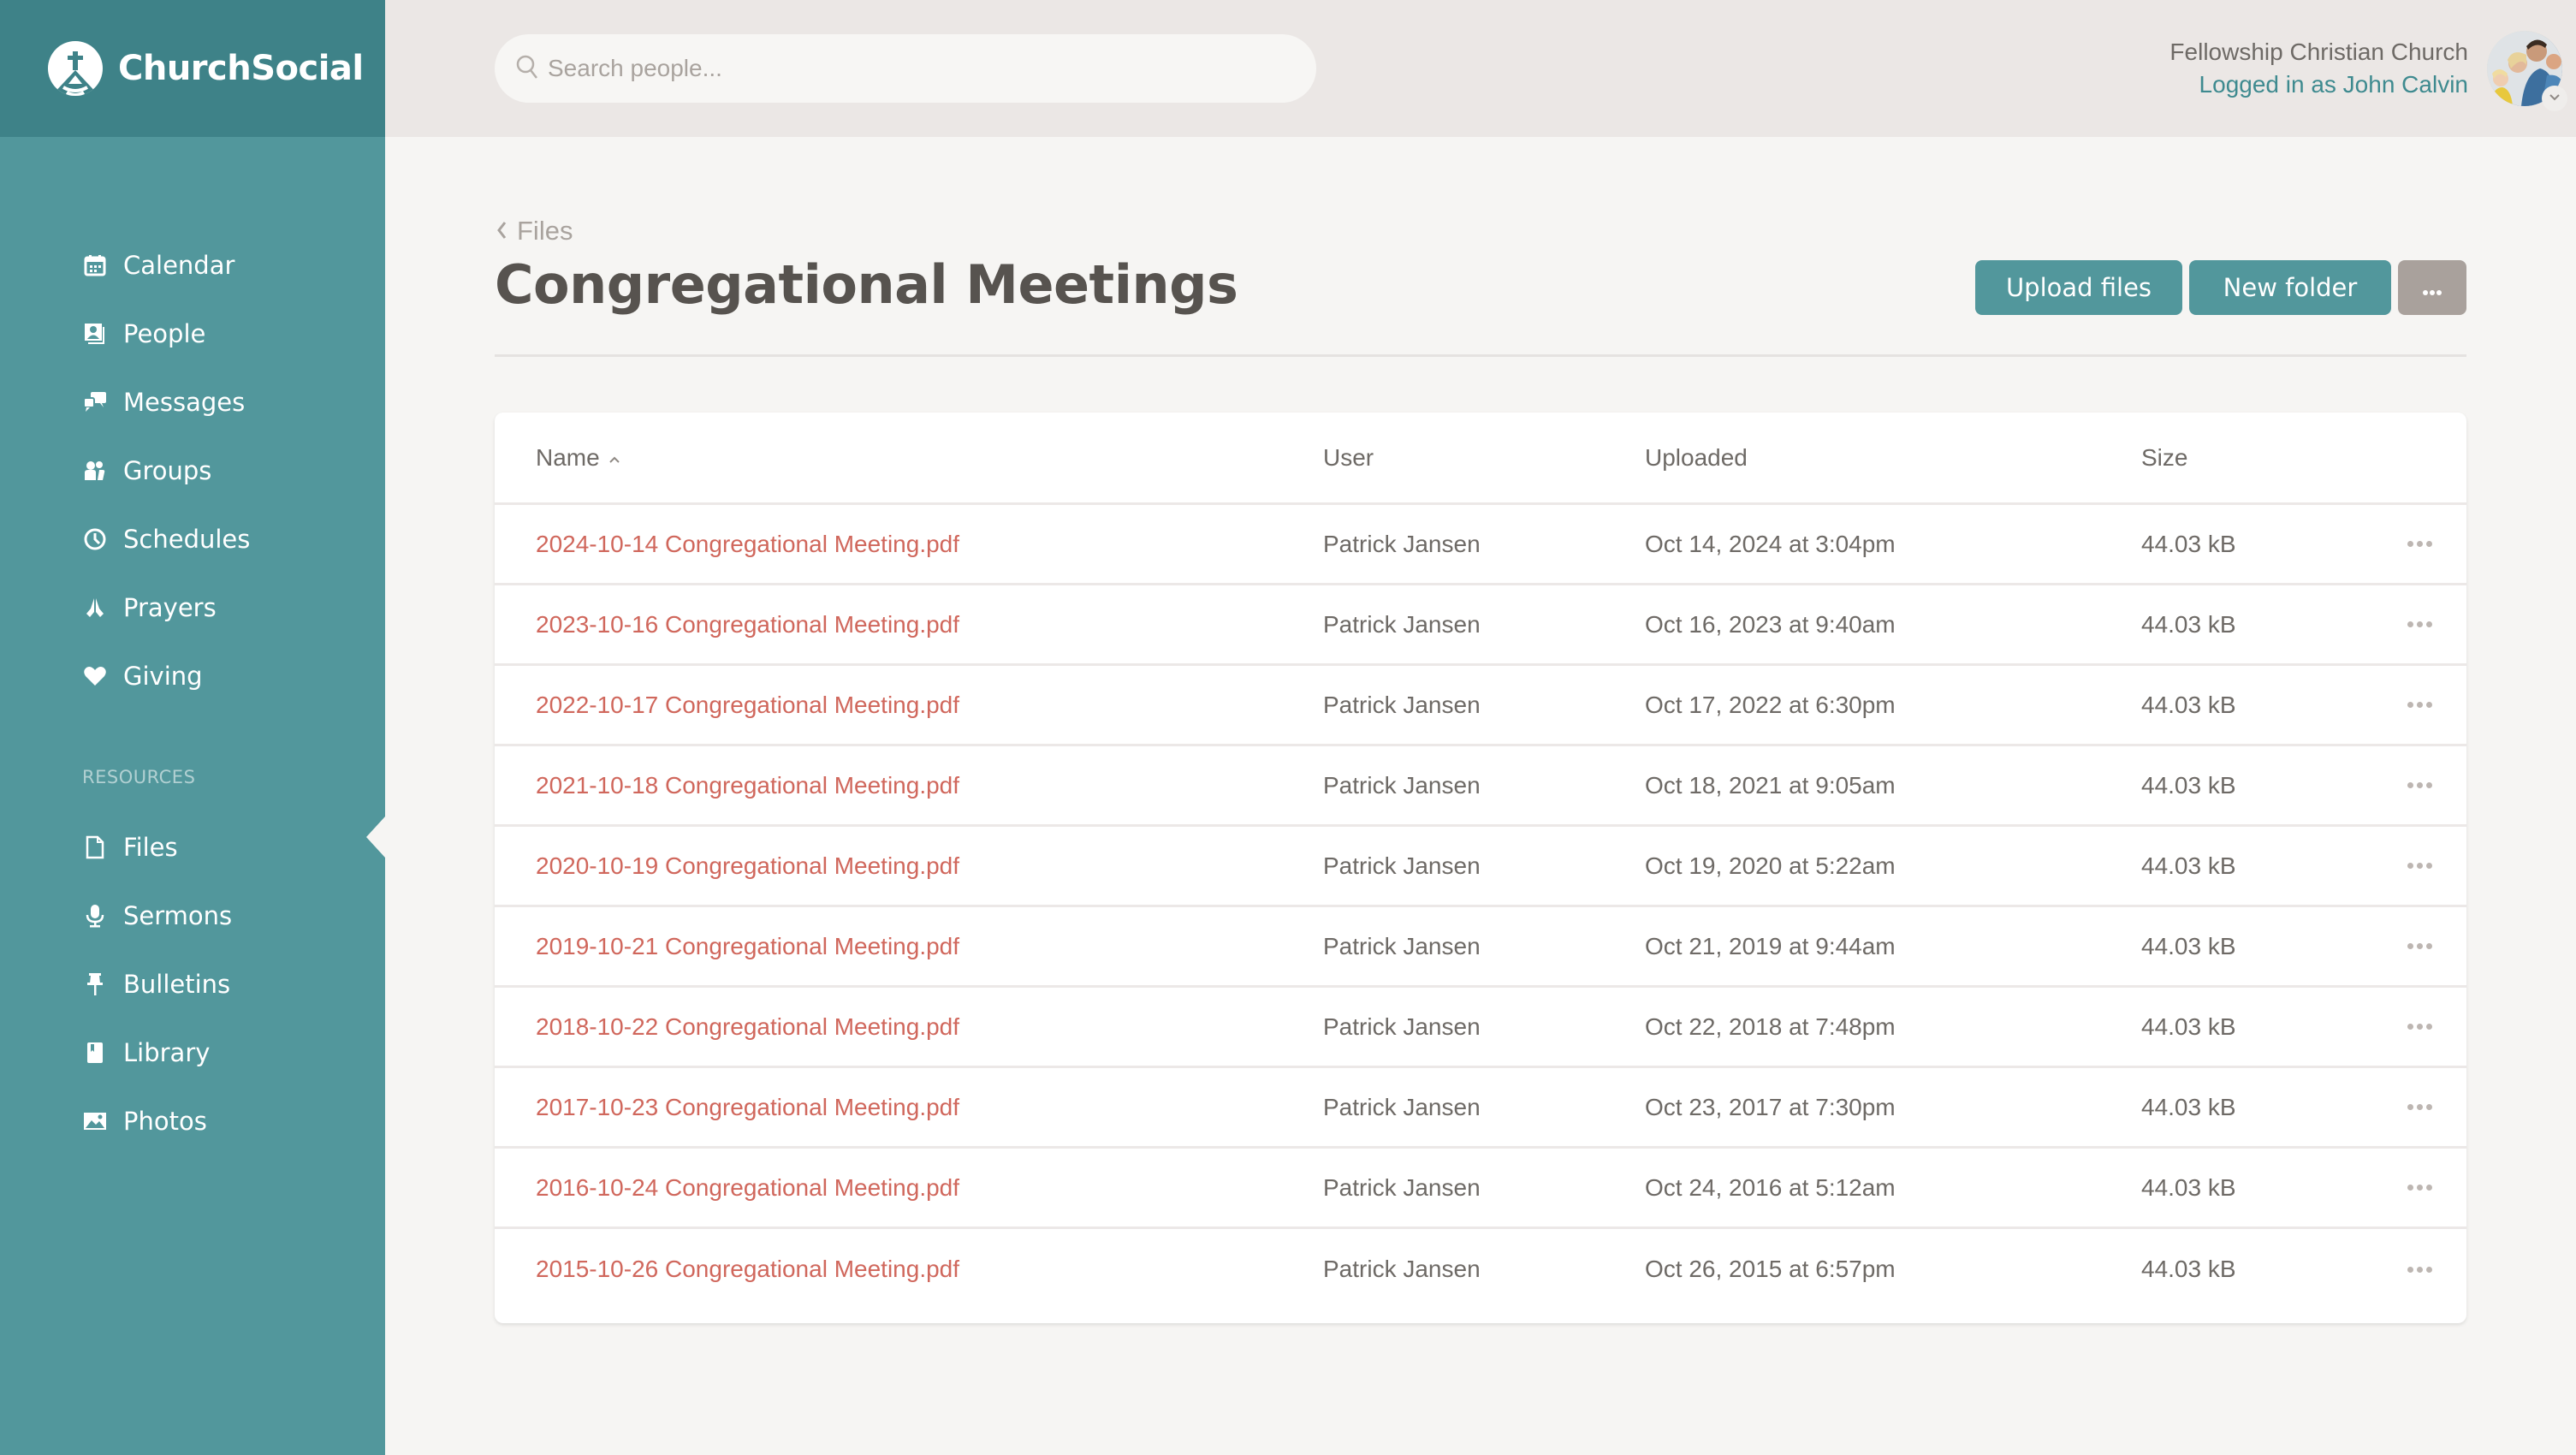 The width and height of the screenshot is (2576, 1455). What do you see at coordinates (163, 676) in the screenshot?
I see `sidebar-item-label: Giving` at bounding box center [163, 676].